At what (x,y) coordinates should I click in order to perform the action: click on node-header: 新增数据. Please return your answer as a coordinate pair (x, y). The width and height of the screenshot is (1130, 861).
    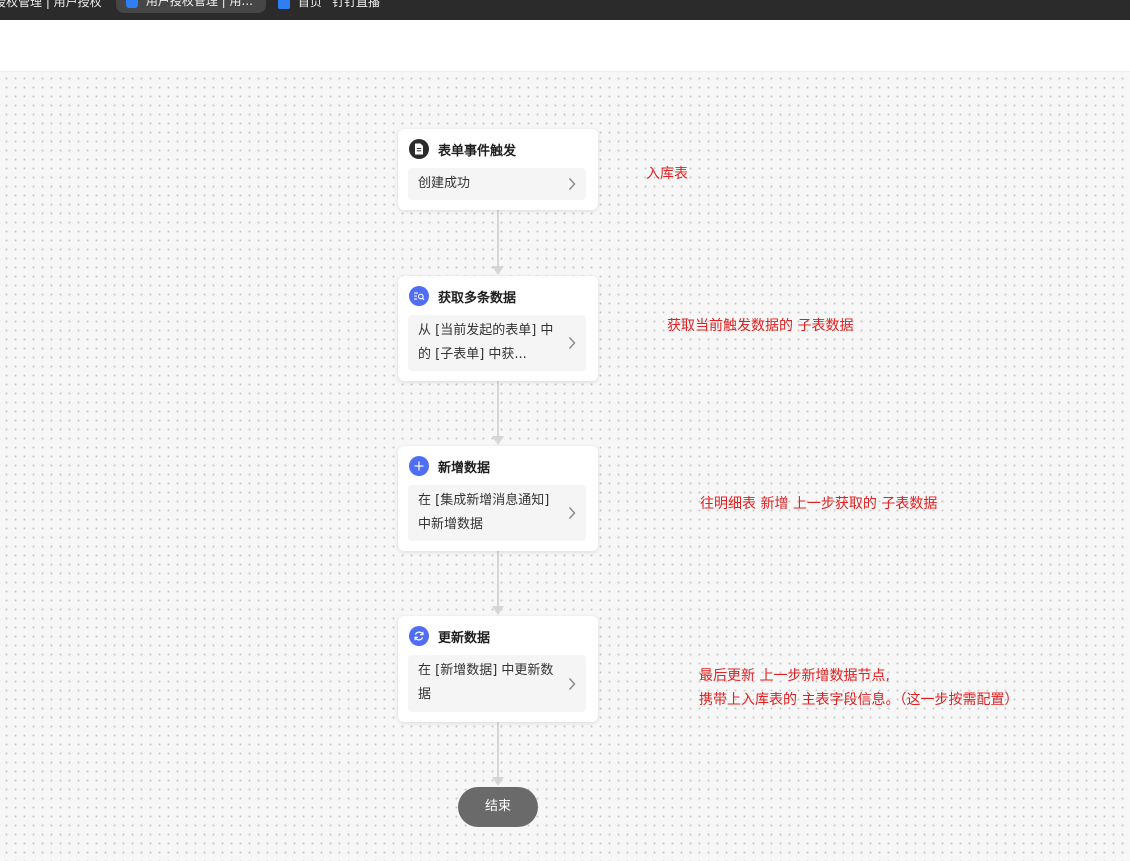
    Looking at the image, I should click on (449, 466).